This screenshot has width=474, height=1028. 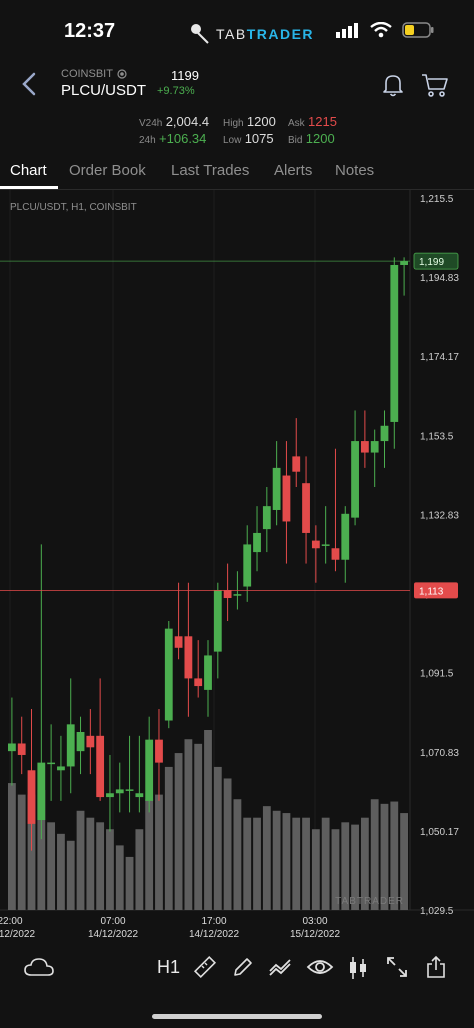 I want to click on brand-logo: TABTRADER, so click(x=252, y=34).